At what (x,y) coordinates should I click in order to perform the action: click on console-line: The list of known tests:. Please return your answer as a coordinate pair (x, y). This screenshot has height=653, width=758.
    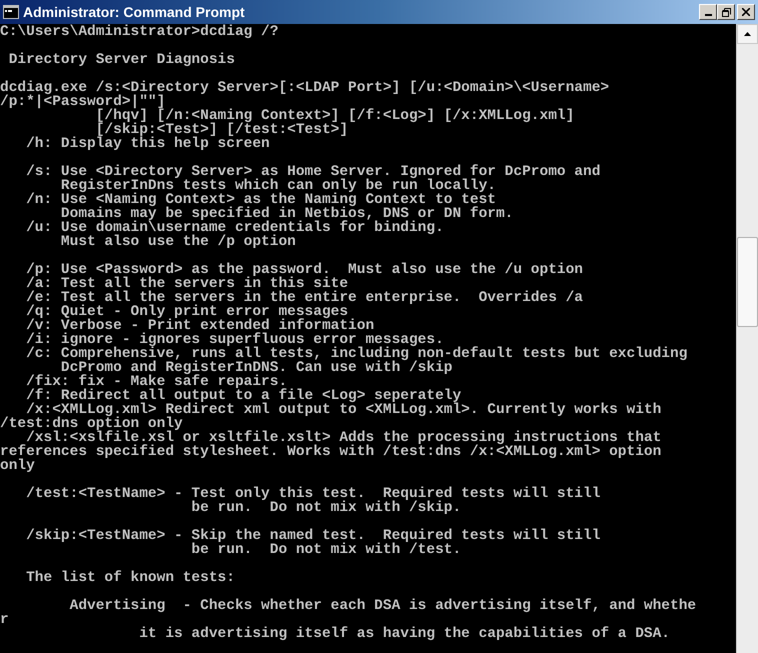
    Looking at the image, I should click on (130, 578).